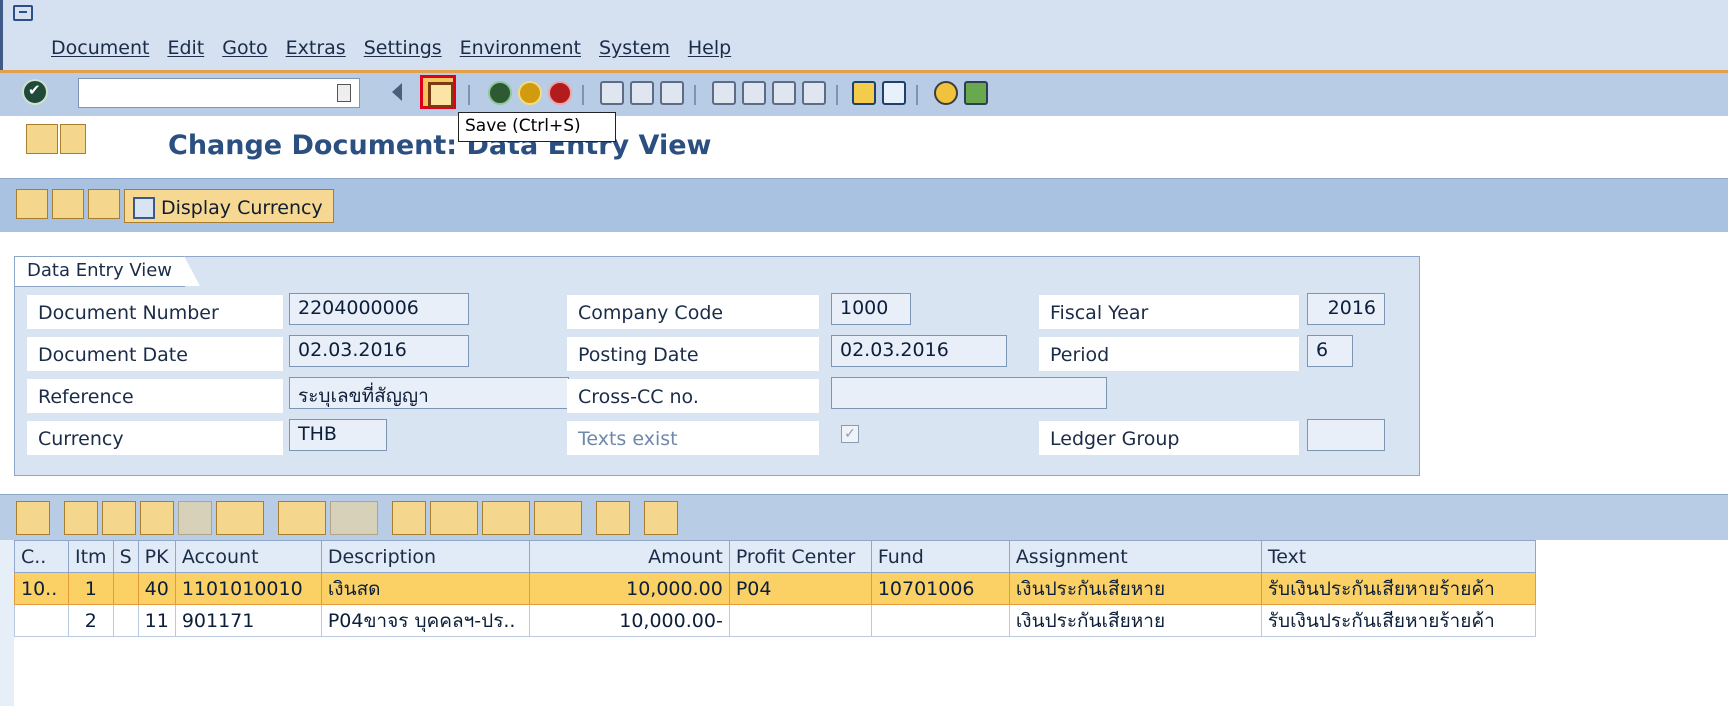 The width and height of the screenshot is (1728, 706). Describe the element at coordinates (693, 354) in the screenshot. I see `posting-date-label: Posting Date` at that location.